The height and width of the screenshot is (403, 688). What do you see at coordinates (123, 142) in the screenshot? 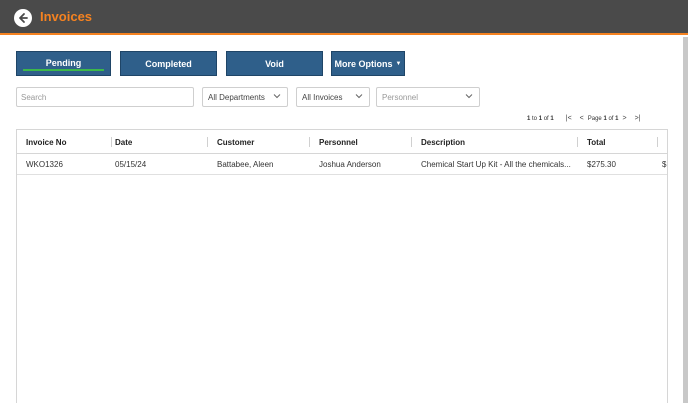
I see `column-date: Date` at bounding box center [123, 142].